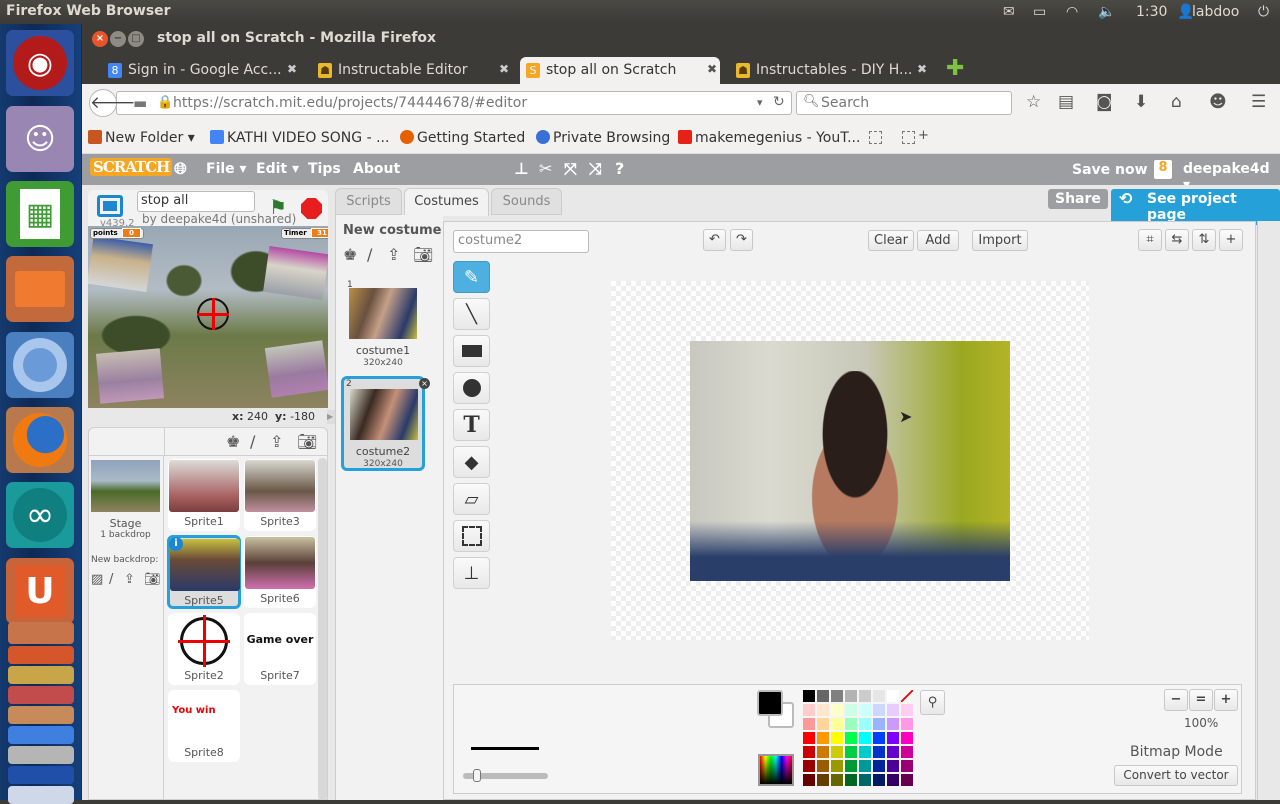  Describe the element at coordinates (1066, 102) in the screenshot. I see `reading-list-icon: ▤` at that location.